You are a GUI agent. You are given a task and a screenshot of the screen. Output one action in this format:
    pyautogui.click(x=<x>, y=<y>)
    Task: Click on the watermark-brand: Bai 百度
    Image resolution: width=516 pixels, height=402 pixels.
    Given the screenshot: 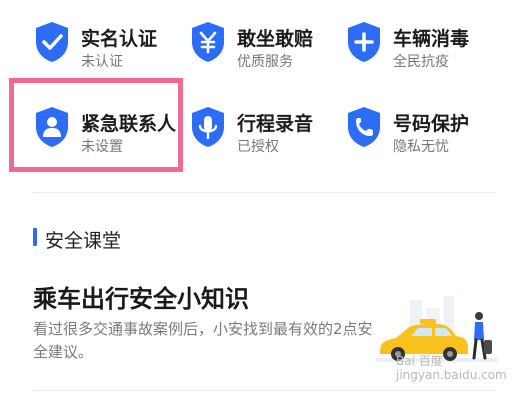 What is the action you would take?
    pyautogui.click(x=419, y=361)
    